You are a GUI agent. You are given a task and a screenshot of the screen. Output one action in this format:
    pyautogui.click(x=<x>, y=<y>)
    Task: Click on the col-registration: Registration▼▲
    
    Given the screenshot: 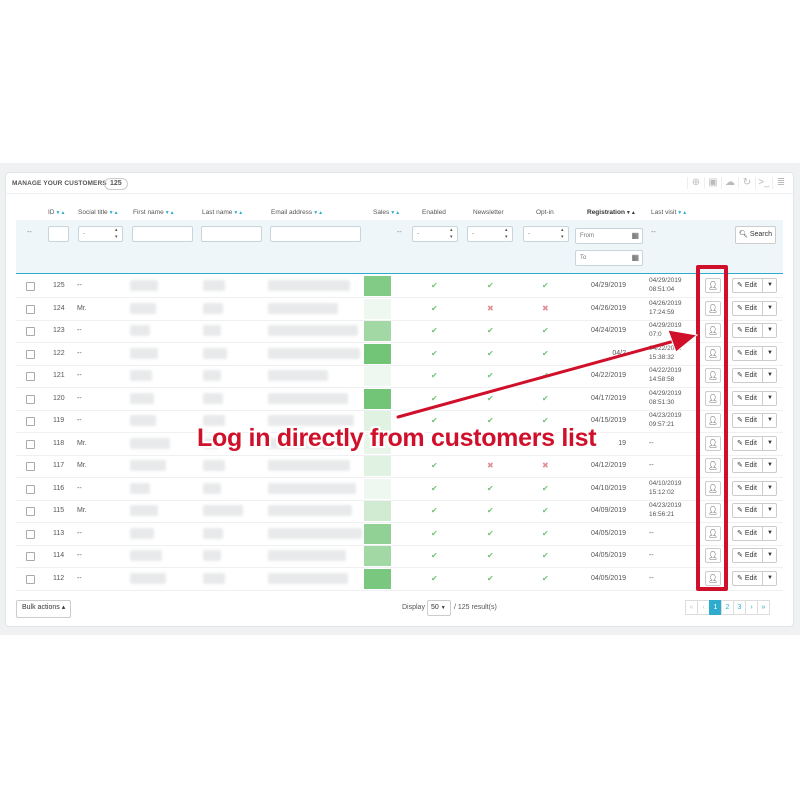 What is the action you would take?
    pyautogui.click(x=611, y=212)
    